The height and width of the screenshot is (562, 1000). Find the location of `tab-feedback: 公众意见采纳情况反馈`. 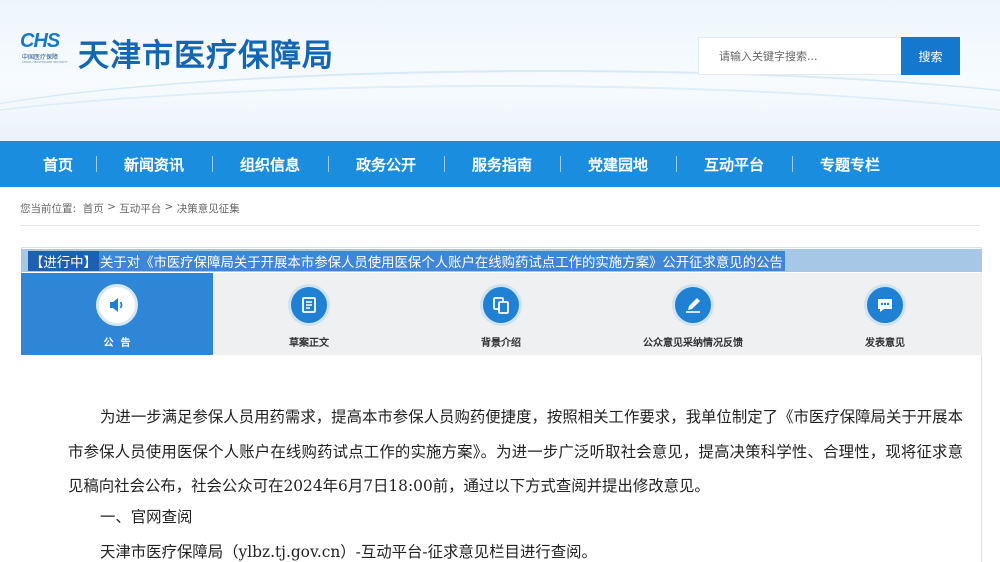

tab-feedback: 公众意见采纳情况反馈 is located at coordinates (693, 314).